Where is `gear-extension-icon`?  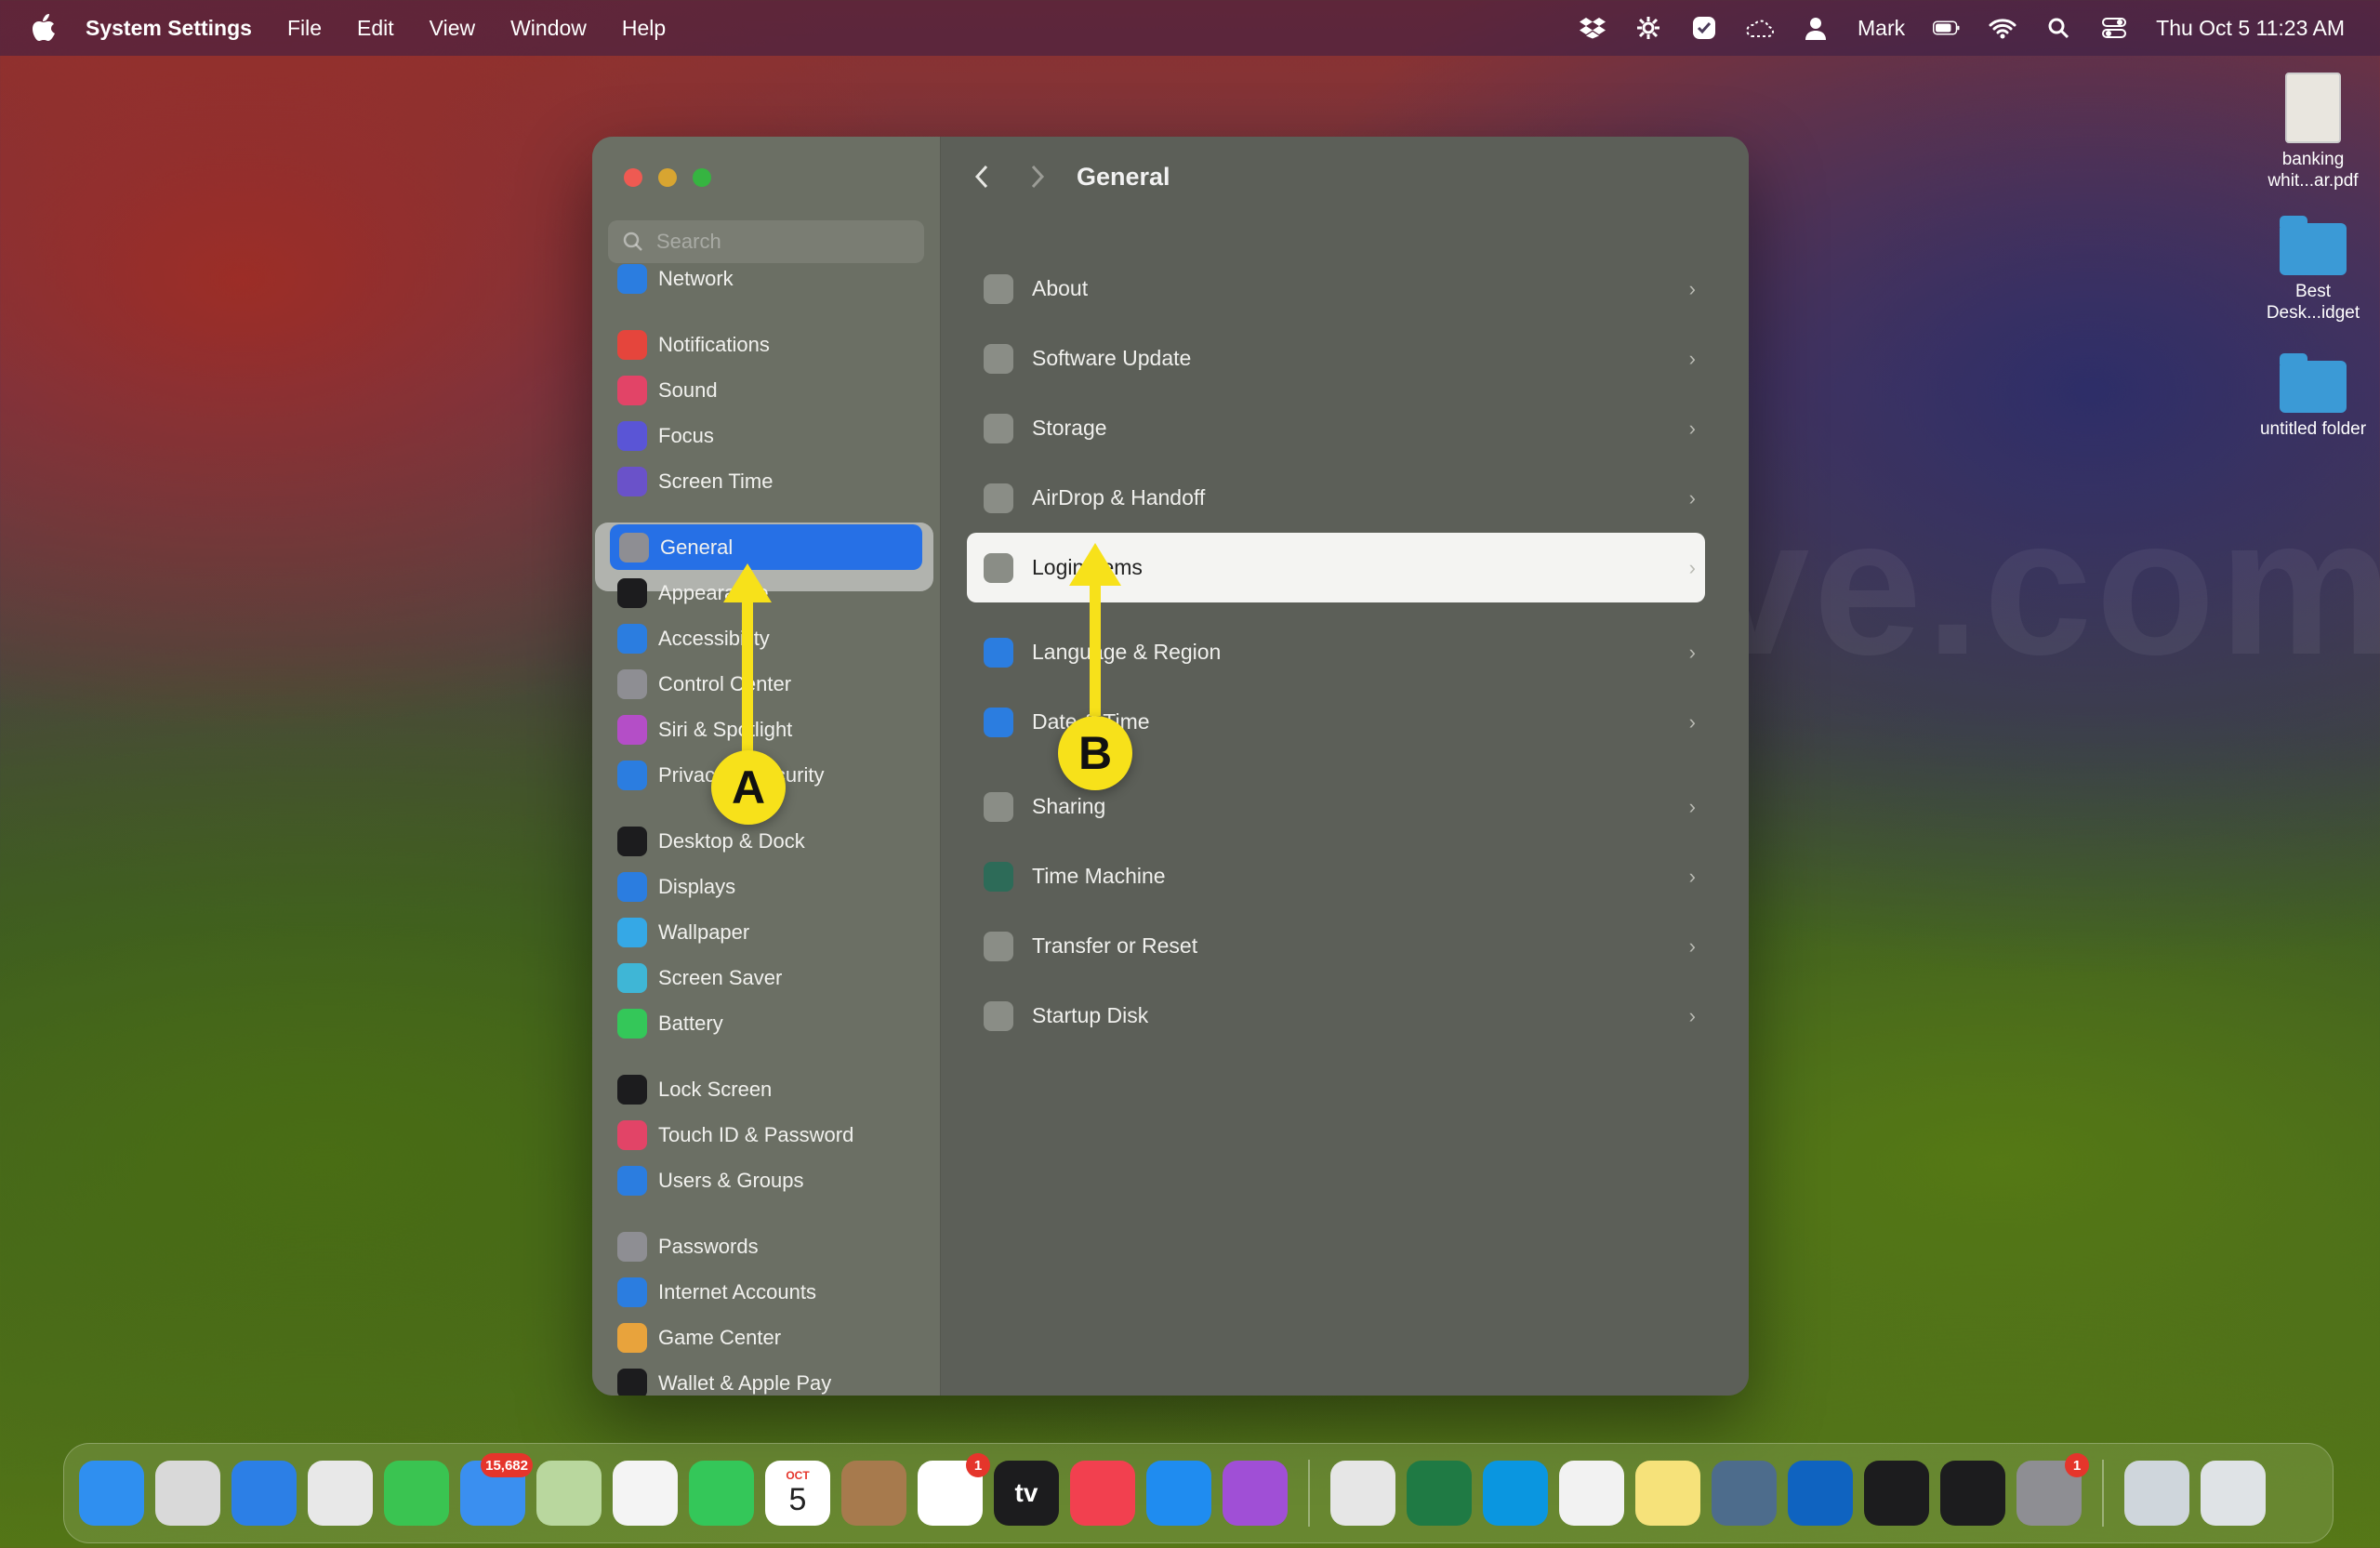
gear-extension-icon is located at coordinates (1648, 28).